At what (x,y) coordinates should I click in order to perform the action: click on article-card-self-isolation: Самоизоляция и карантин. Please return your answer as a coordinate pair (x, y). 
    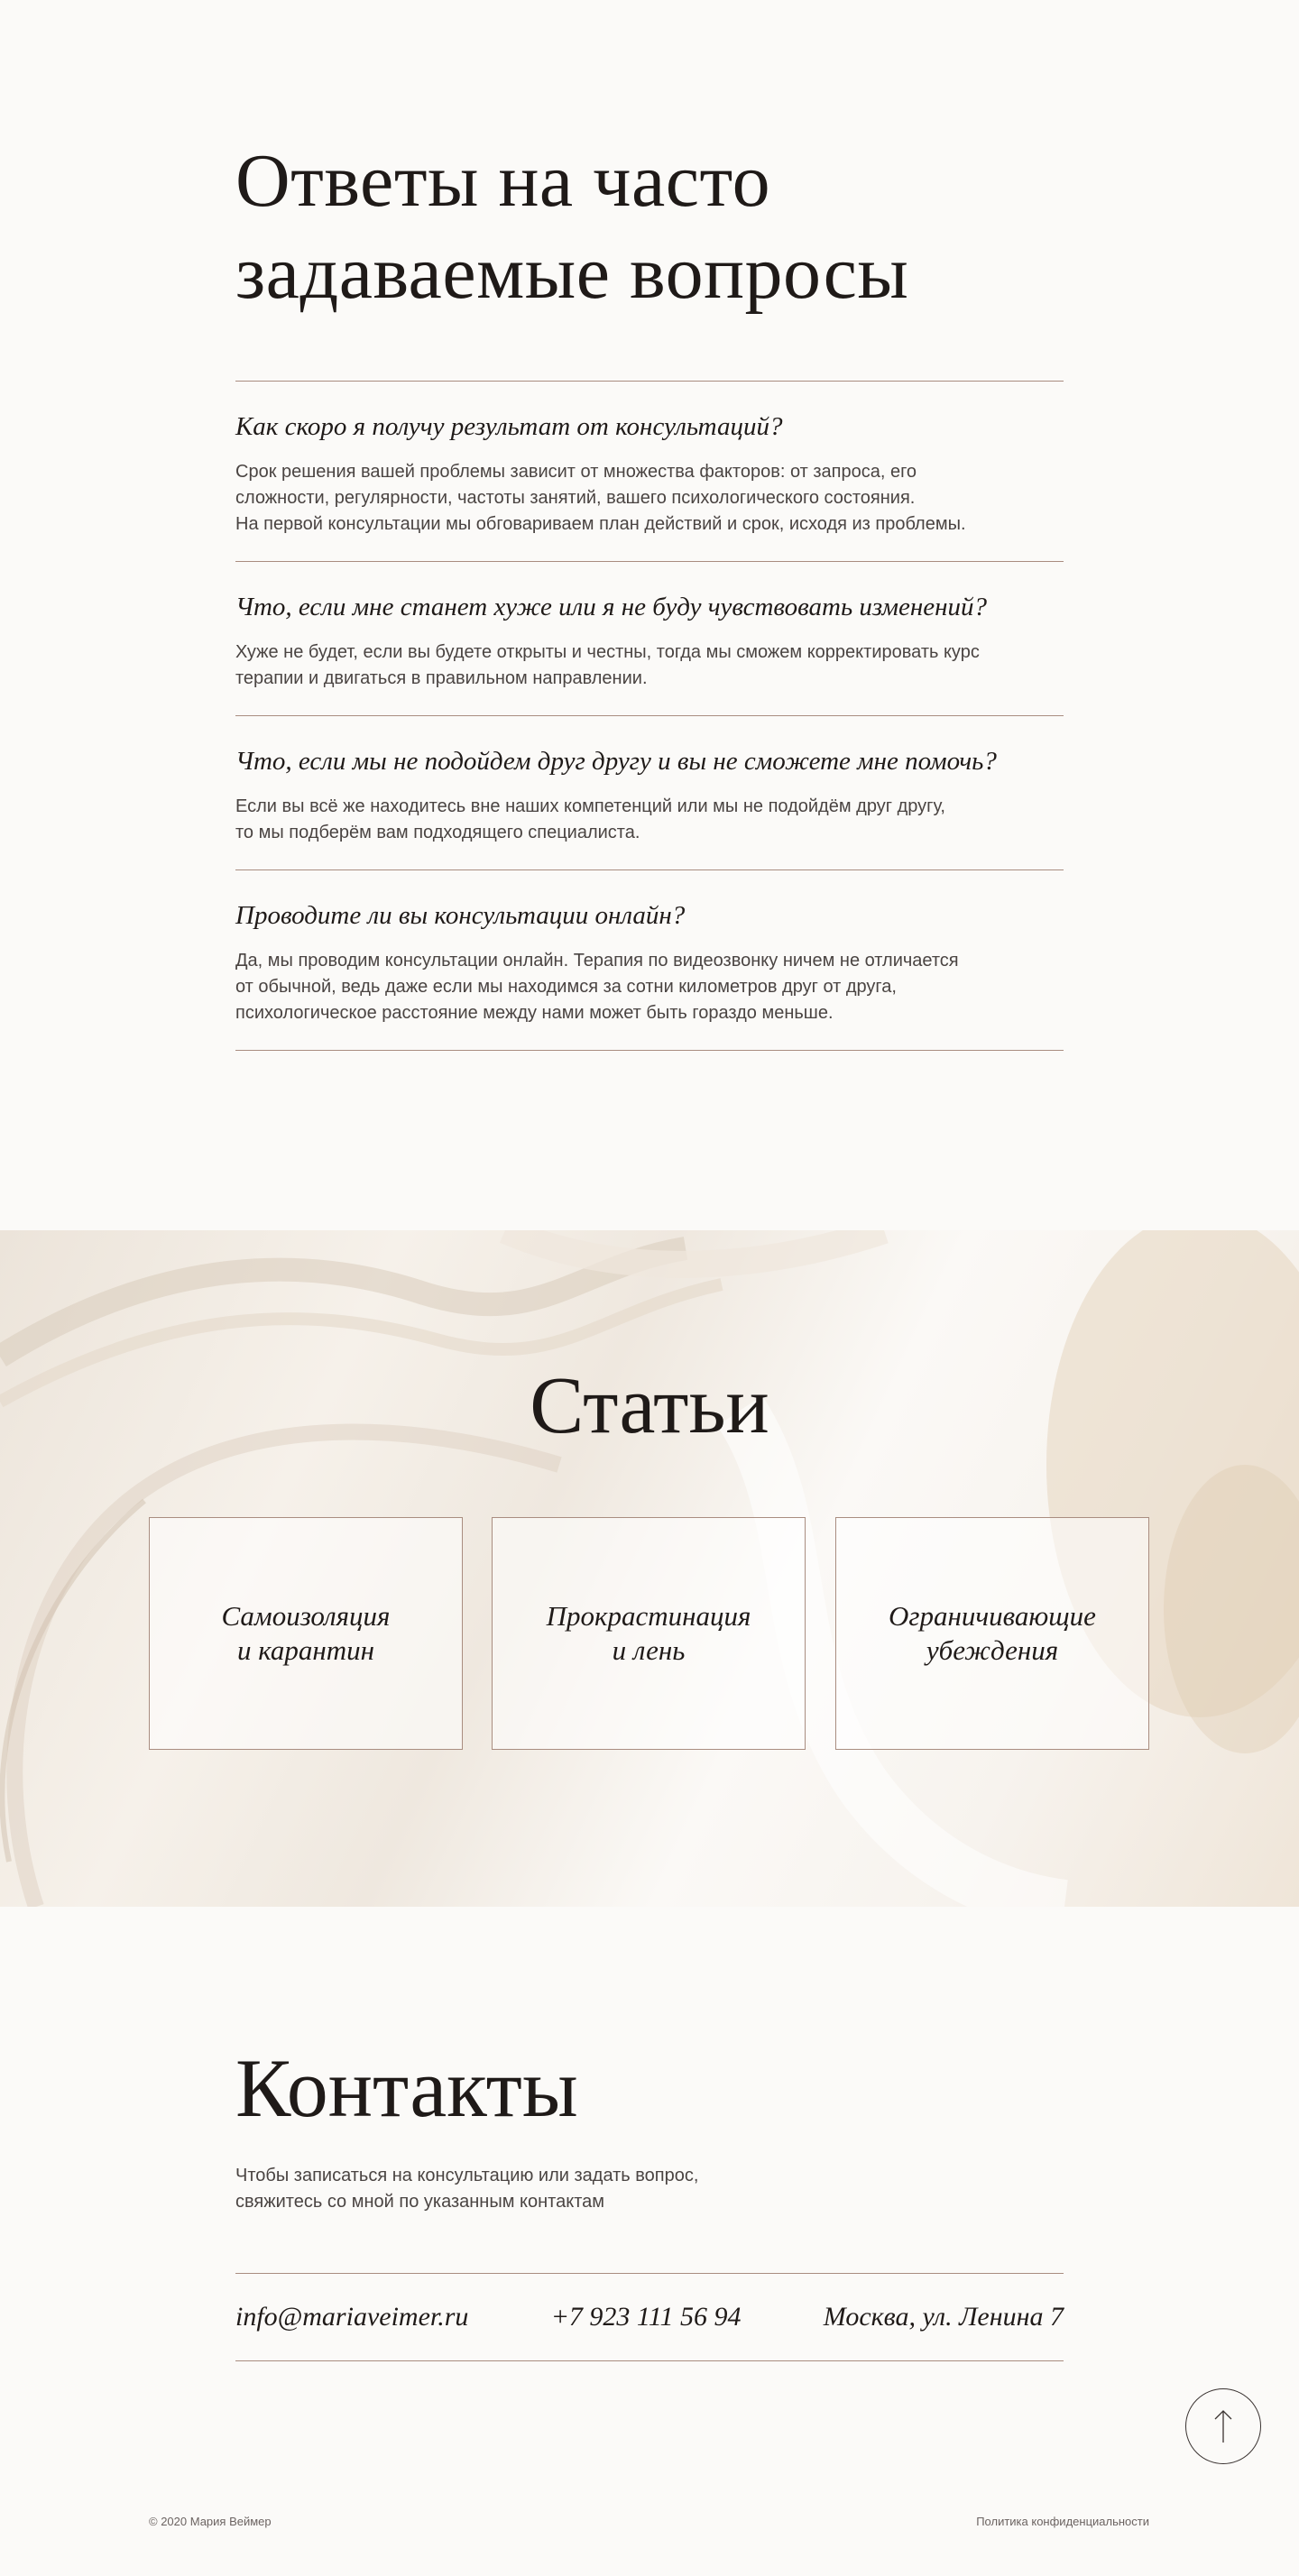
    Looking at the image, I should click on (306, 1633).